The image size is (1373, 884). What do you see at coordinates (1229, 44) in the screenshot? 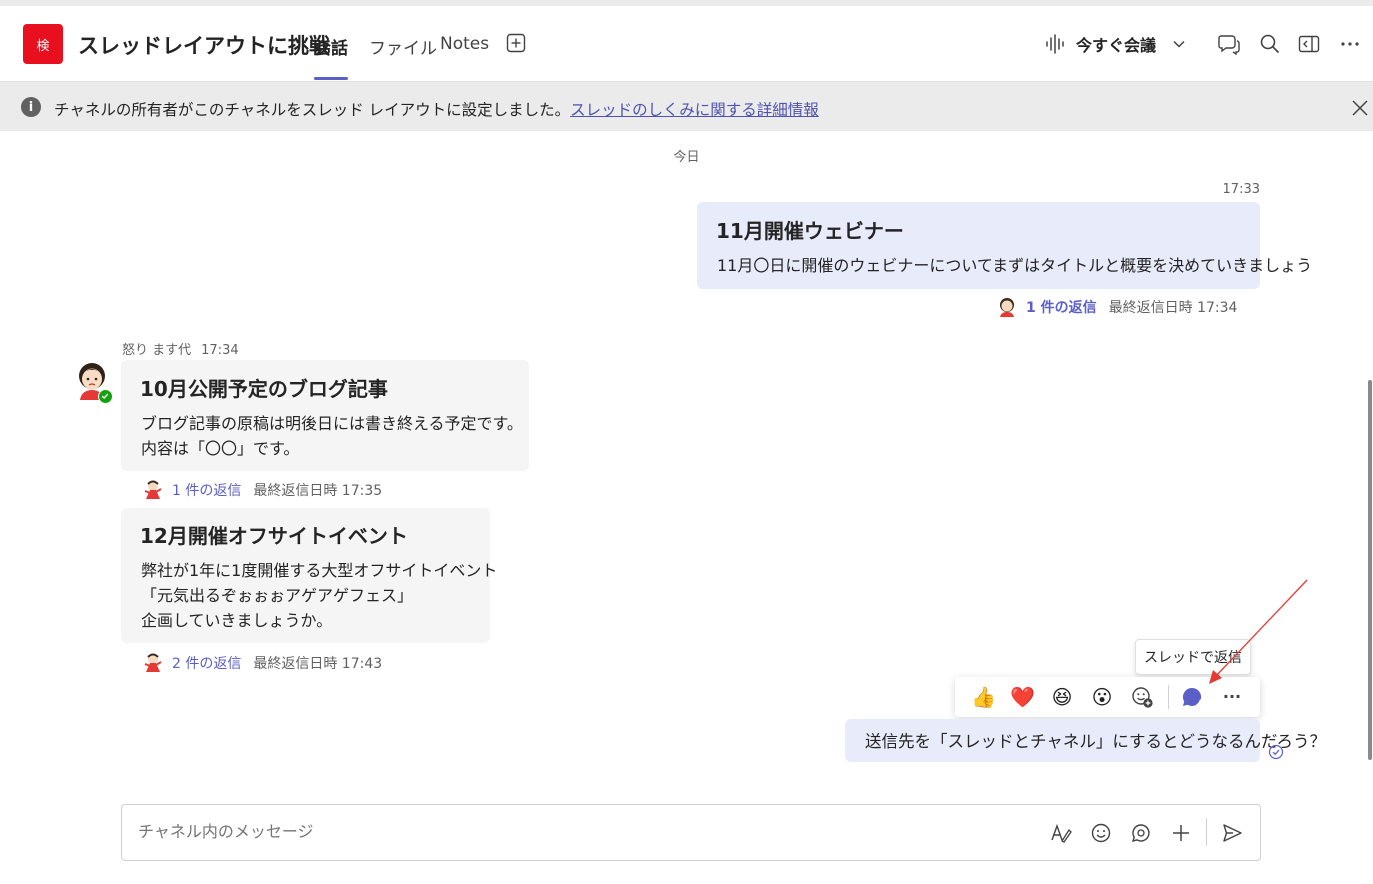
I see `chat-bubbles-icon` at bounding box center [1229, 44].